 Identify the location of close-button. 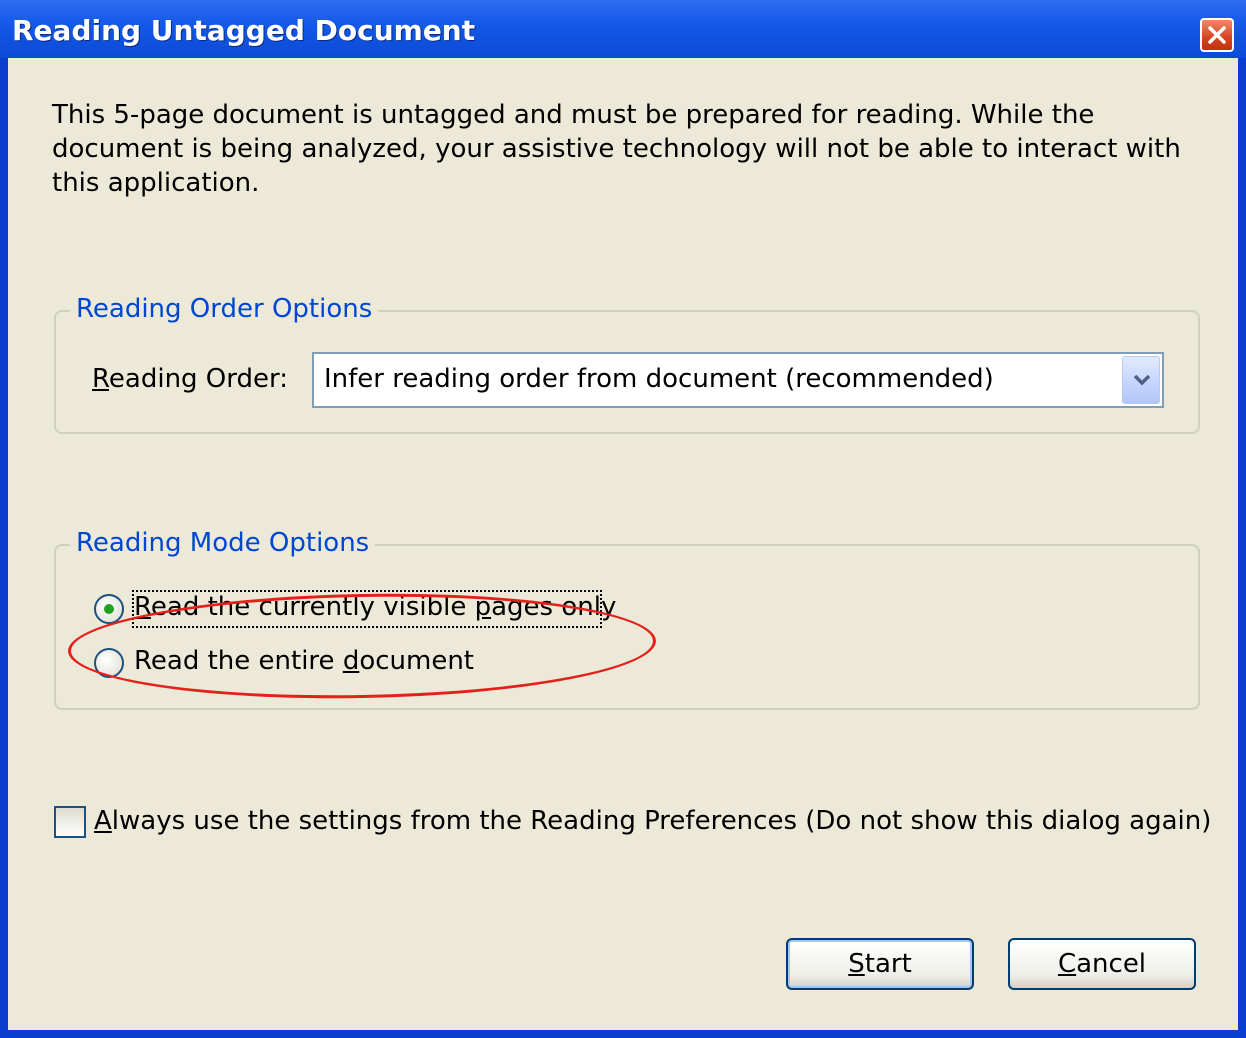
(1217, 35).